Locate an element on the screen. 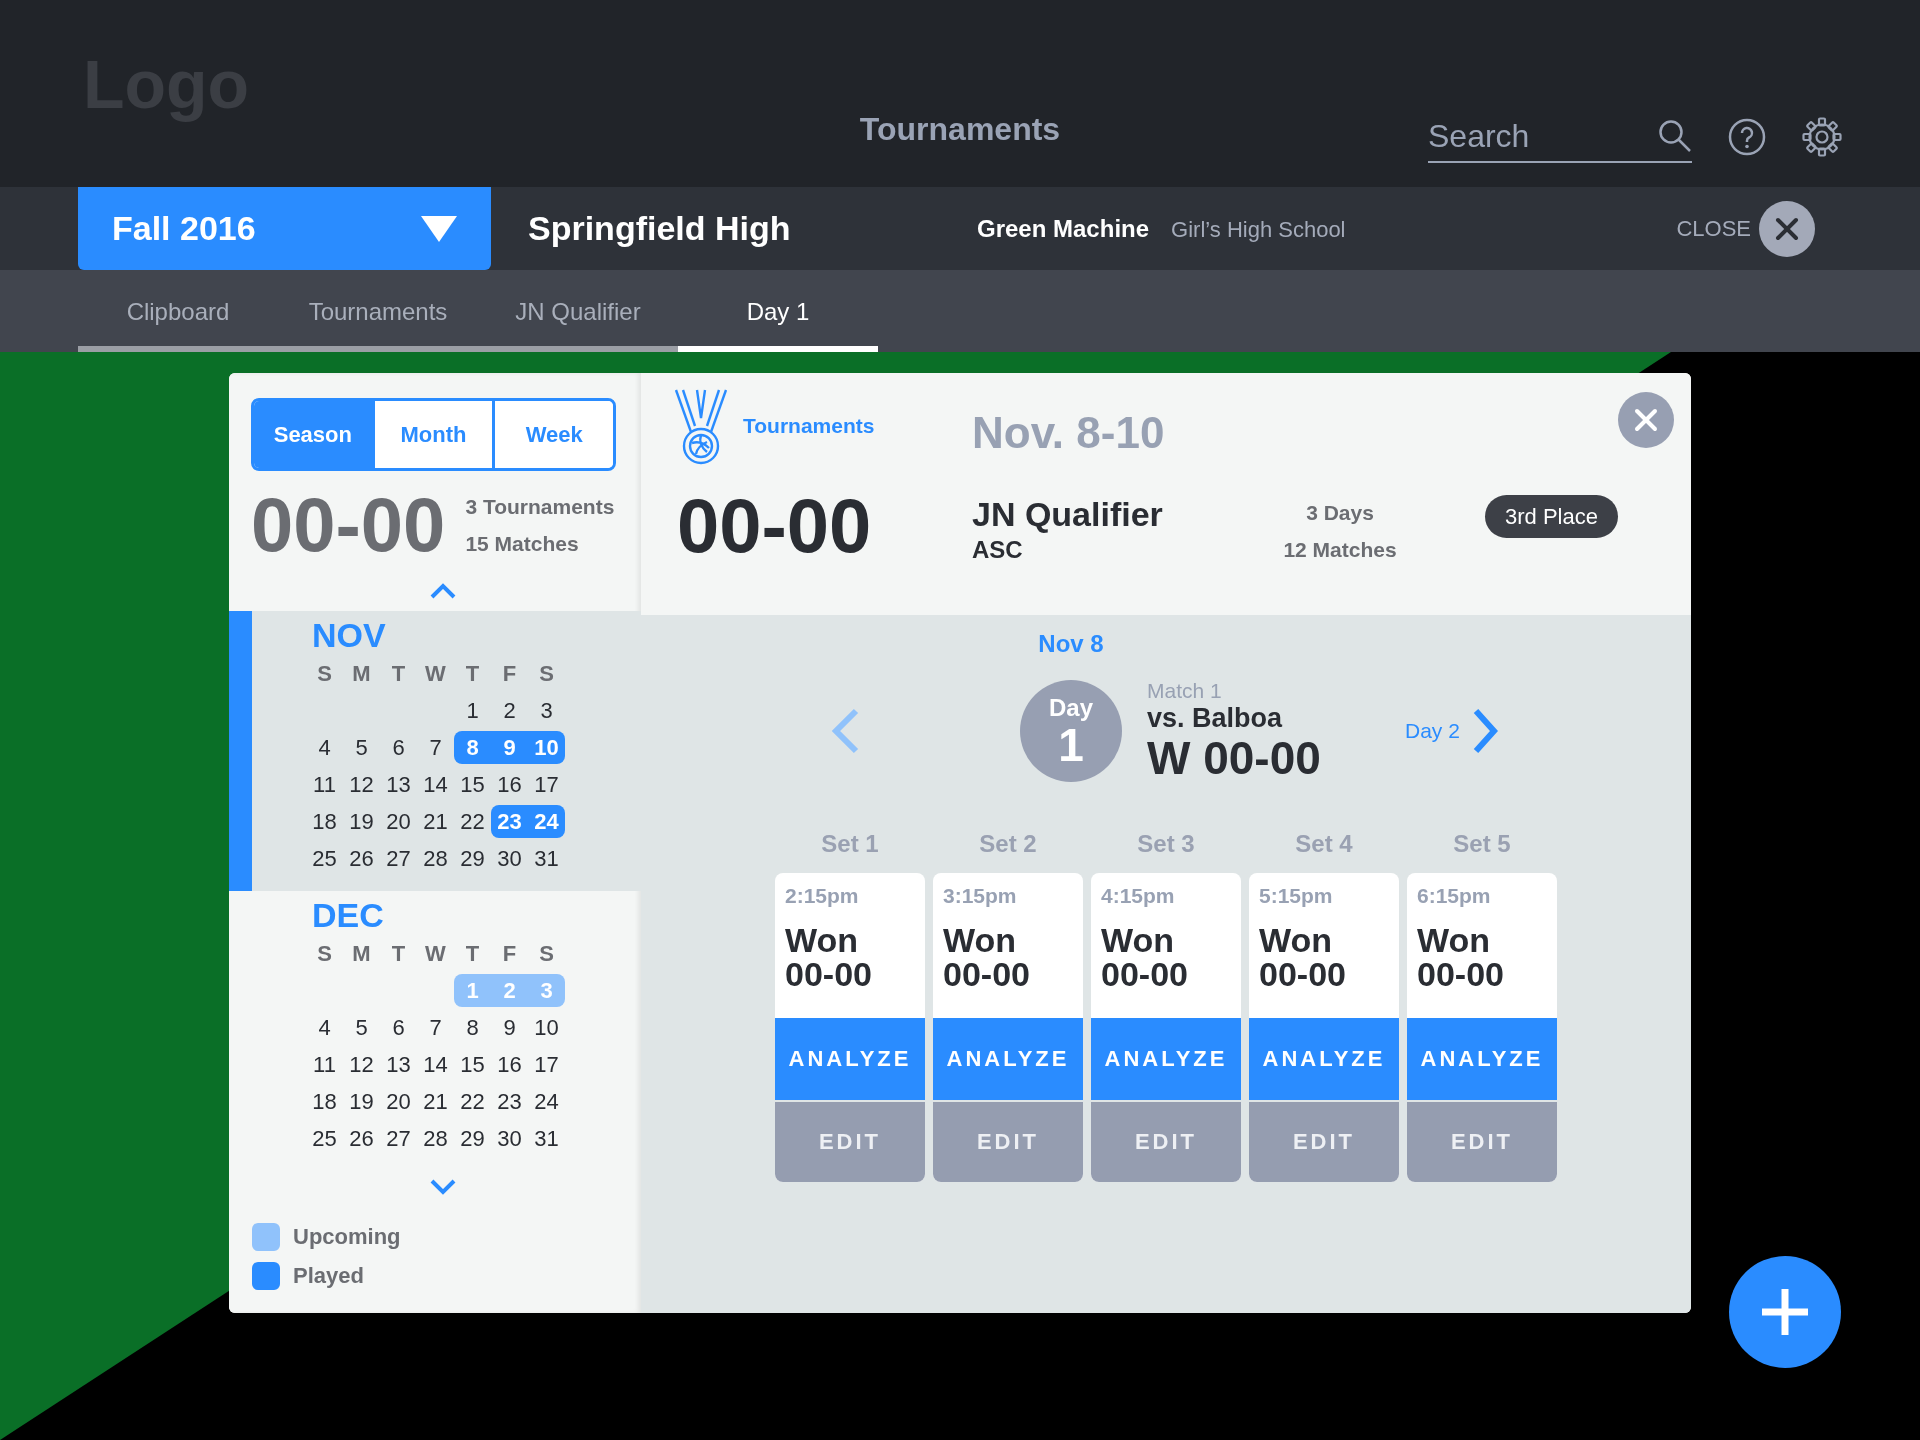 Image resolution: width=1920 pixels, height=1440 pixels. help-icon is located at coordinates (1747, 137).